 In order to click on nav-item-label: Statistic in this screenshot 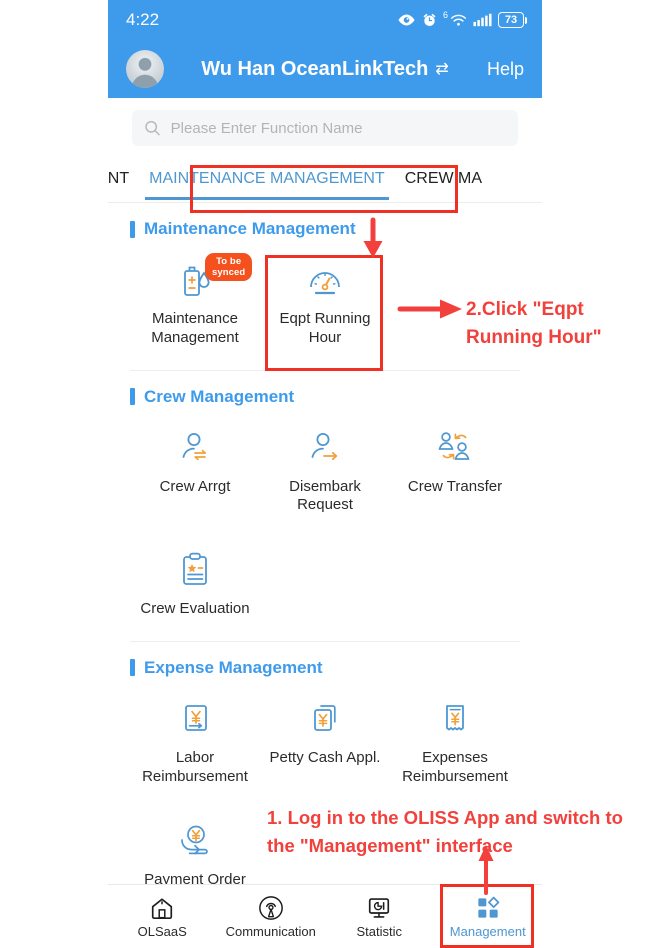, I will do `click(379, 931)`.